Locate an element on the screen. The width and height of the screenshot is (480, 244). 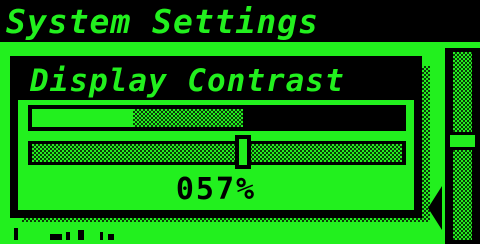
slider-knob is located at coordinates (243, 152).